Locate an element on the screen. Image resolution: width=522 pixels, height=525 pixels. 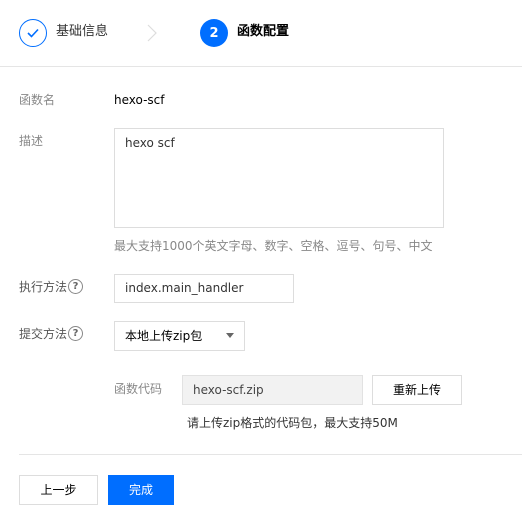
step-1-done-indicator is located at coordinates (33, 33).